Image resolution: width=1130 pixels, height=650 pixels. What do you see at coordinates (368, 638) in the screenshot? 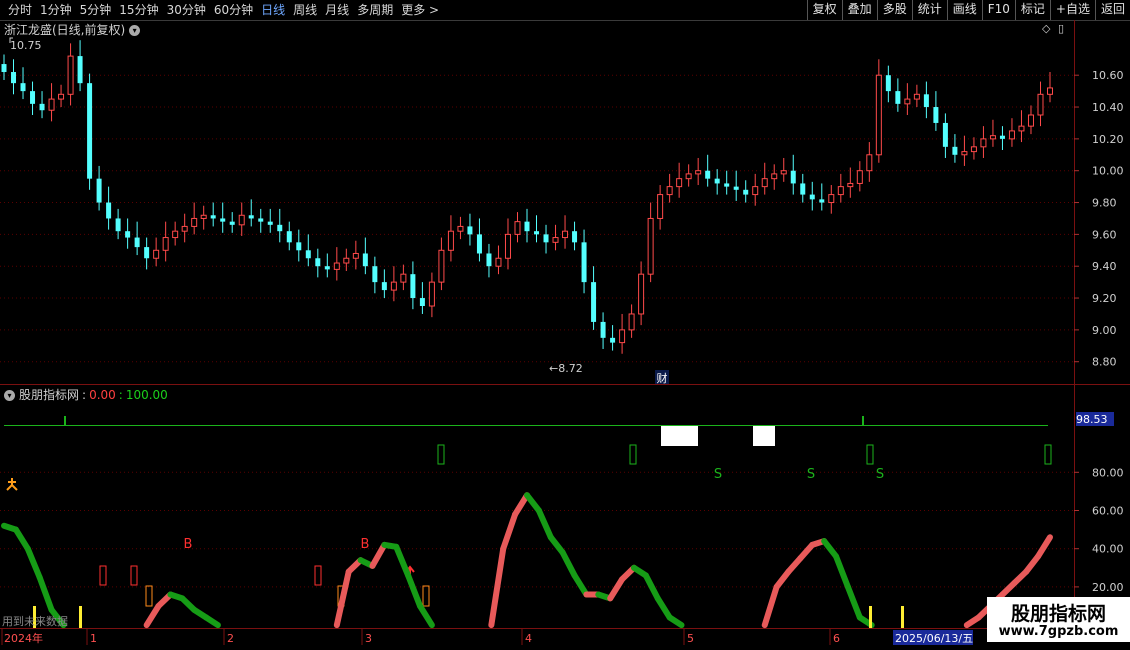
I see `x-axis-label: 3` at bounding box center [368, 638].